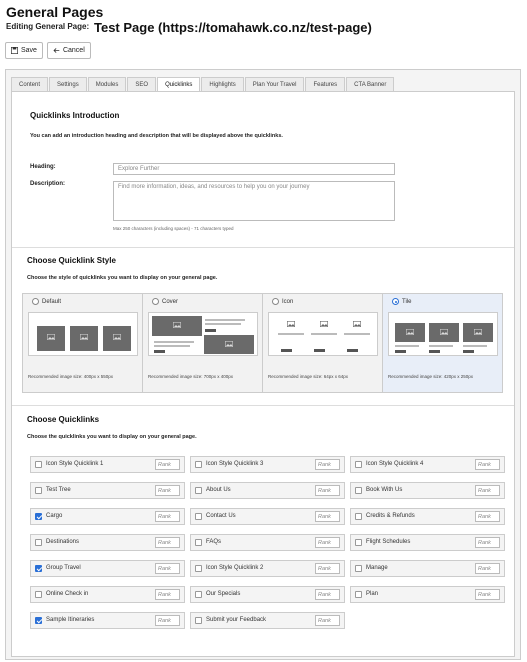 This screenshot has width=527, height=662. Describe the element at coordinates (52, 301) in the screenshot. I see `style-label-default: Default` at that location.